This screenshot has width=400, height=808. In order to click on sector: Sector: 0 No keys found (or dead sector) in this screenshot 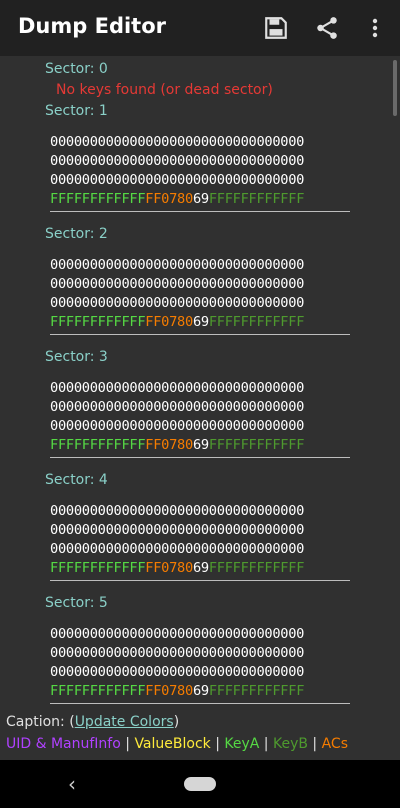, I will do `click(200, 80)`.